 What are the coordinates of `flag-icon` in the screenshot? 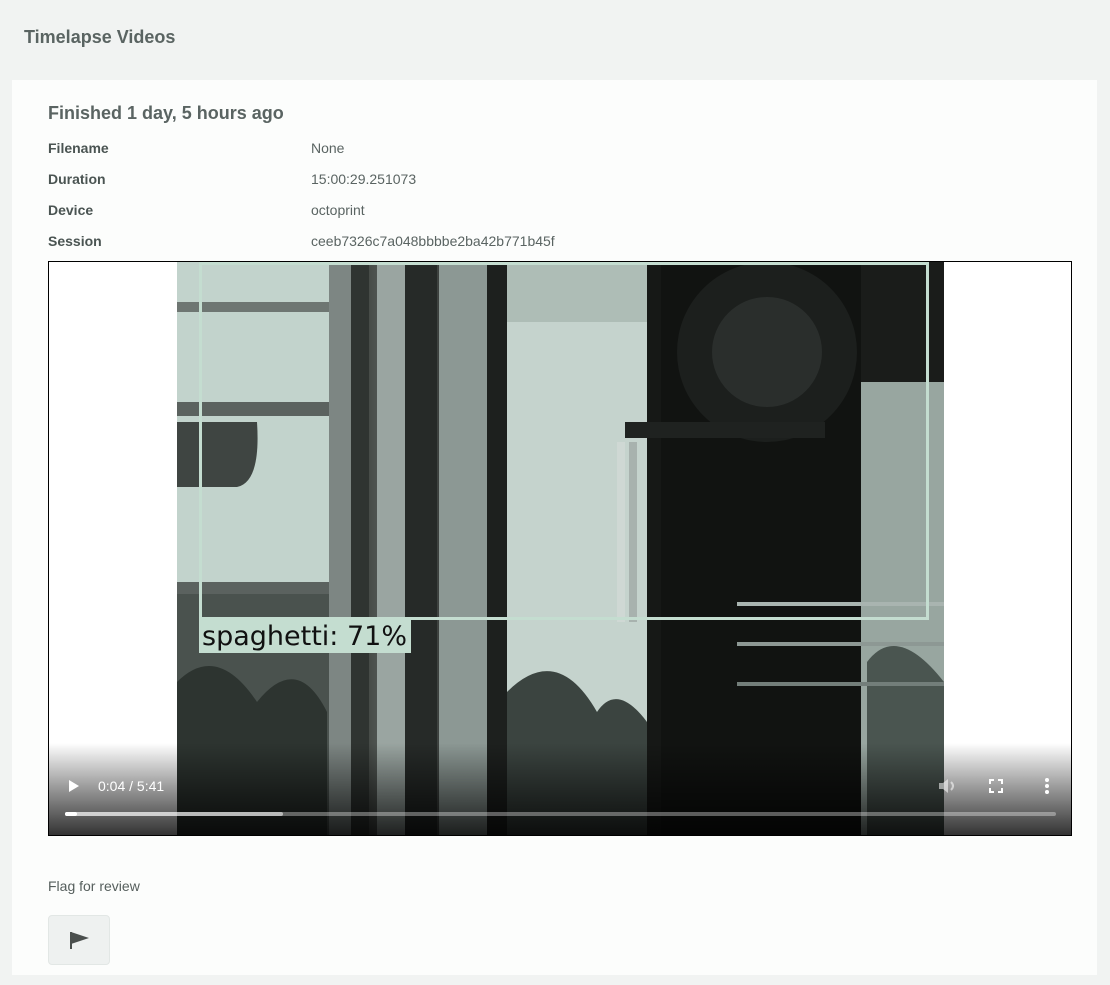 It's located at (79, 940).